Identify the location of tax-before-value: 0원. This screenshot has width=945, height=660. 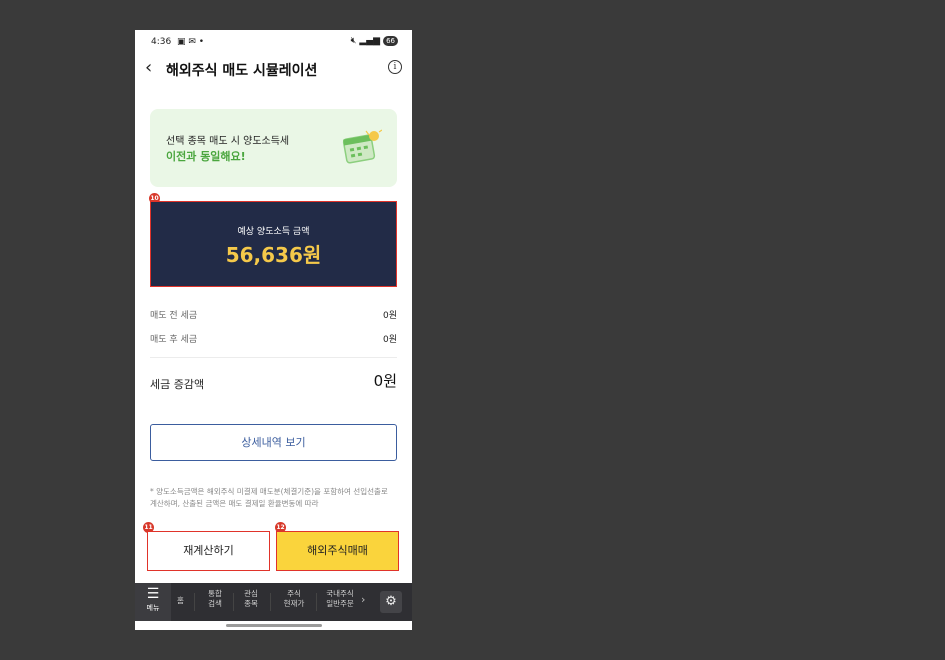
(389, 316).